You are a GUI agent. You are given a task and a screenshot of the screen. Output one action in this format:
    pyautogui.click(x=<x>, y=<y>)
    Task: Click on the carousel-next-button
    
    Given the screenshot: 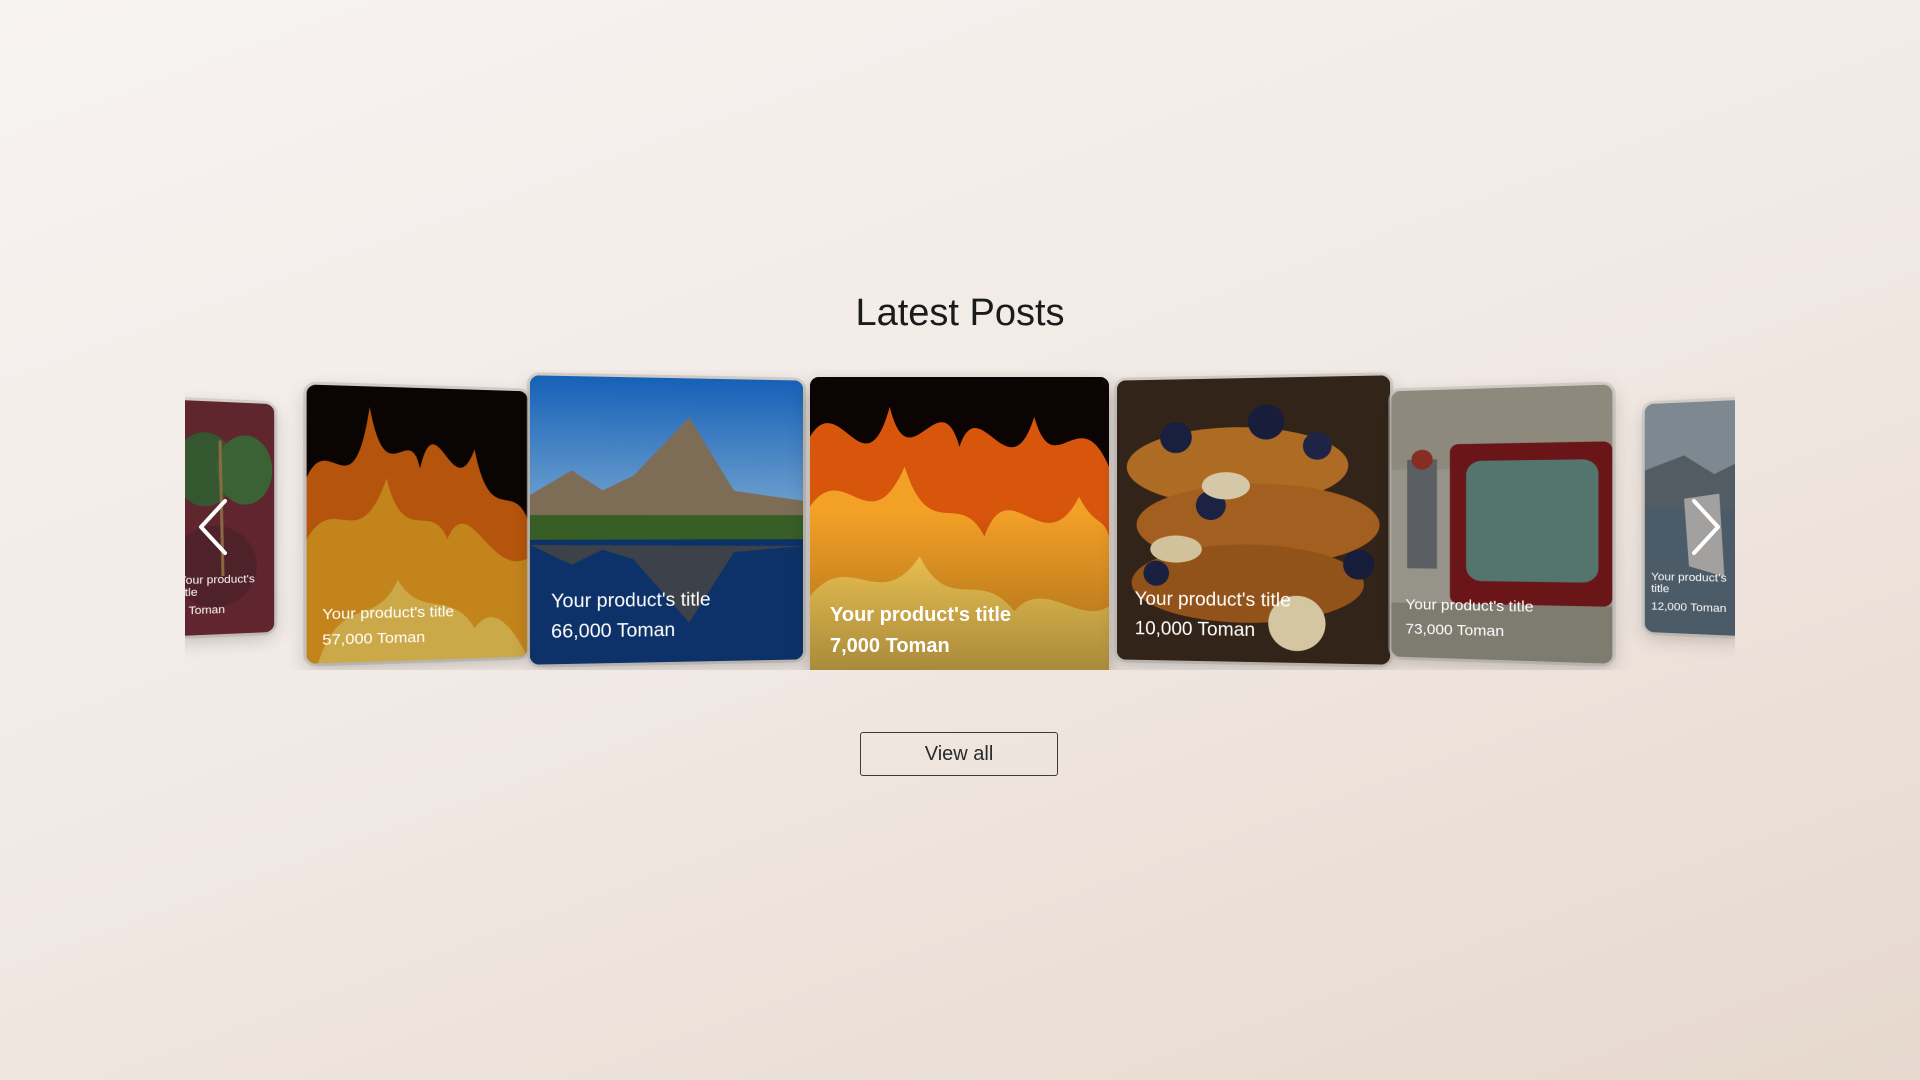 What is the action you would take?
    pyautogui.click(x=1704, y=527)
    